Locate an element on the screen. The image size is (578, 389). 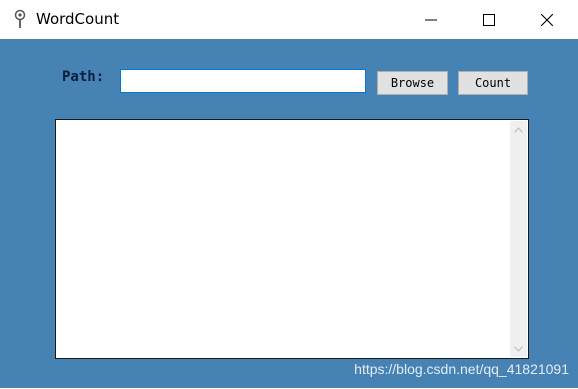
minimize-icon is located at coordinates (431, 19).